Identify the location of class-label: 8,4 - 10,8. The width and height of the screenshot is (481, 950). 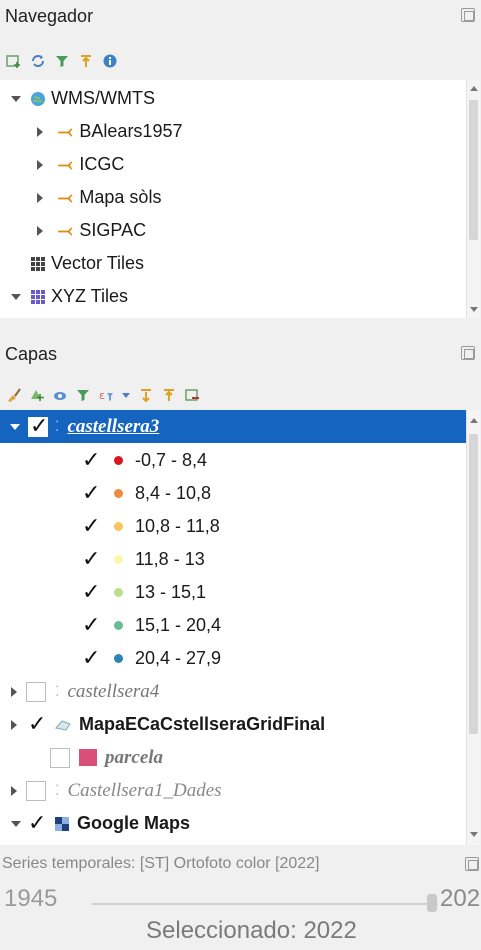
(173, 493).